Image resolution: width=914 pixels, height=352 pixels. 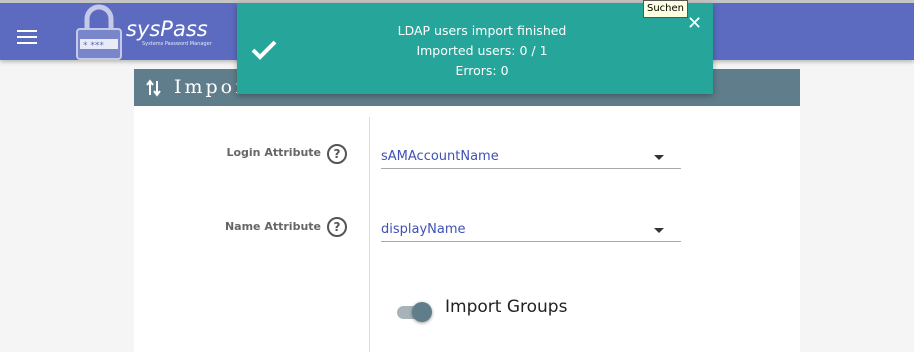 What do you see at coordinates (99, 32) in the screenshot?
I see `syspass-logo-icon: * ***` at bounding box center [99, 32].